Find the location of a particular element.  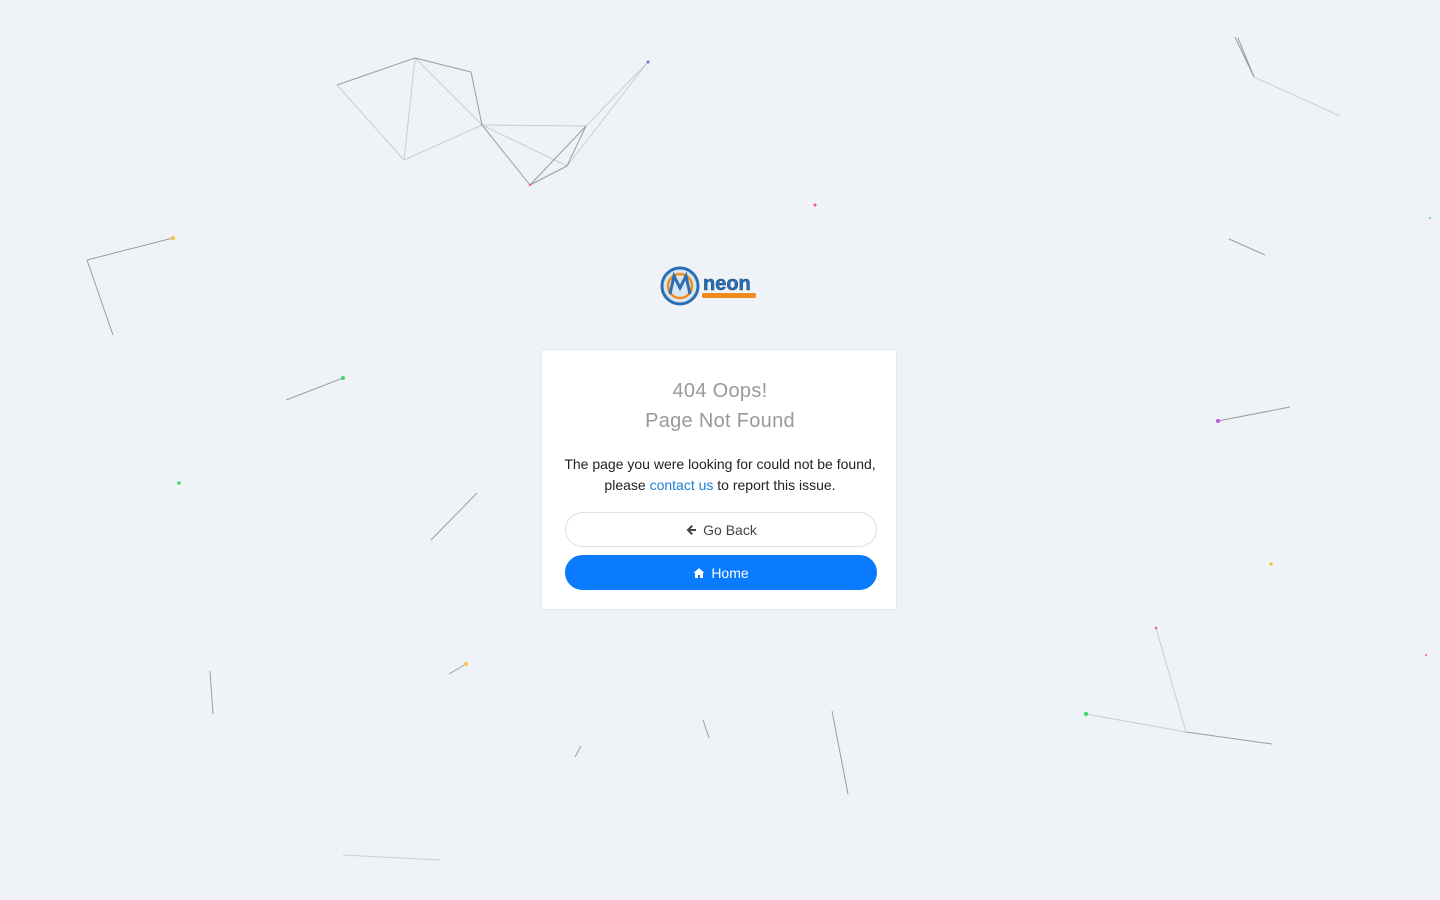

home-button: Home is located at coordinates (721, 572).